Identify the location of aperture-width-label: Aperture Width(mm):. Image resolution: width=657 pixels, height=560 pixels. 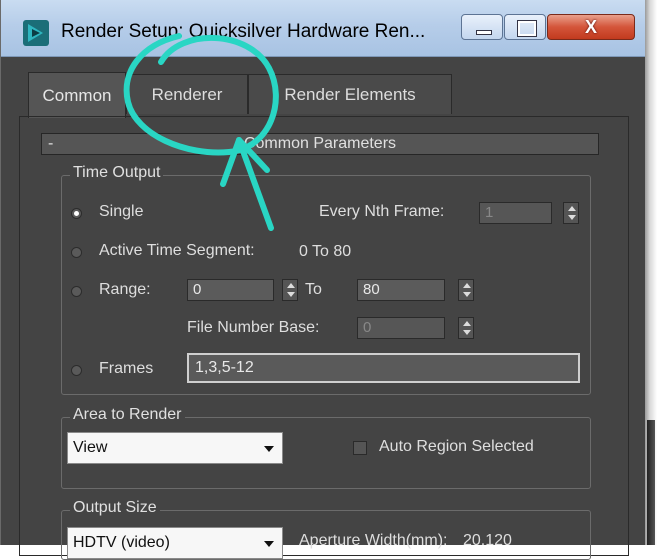
(373, 540).